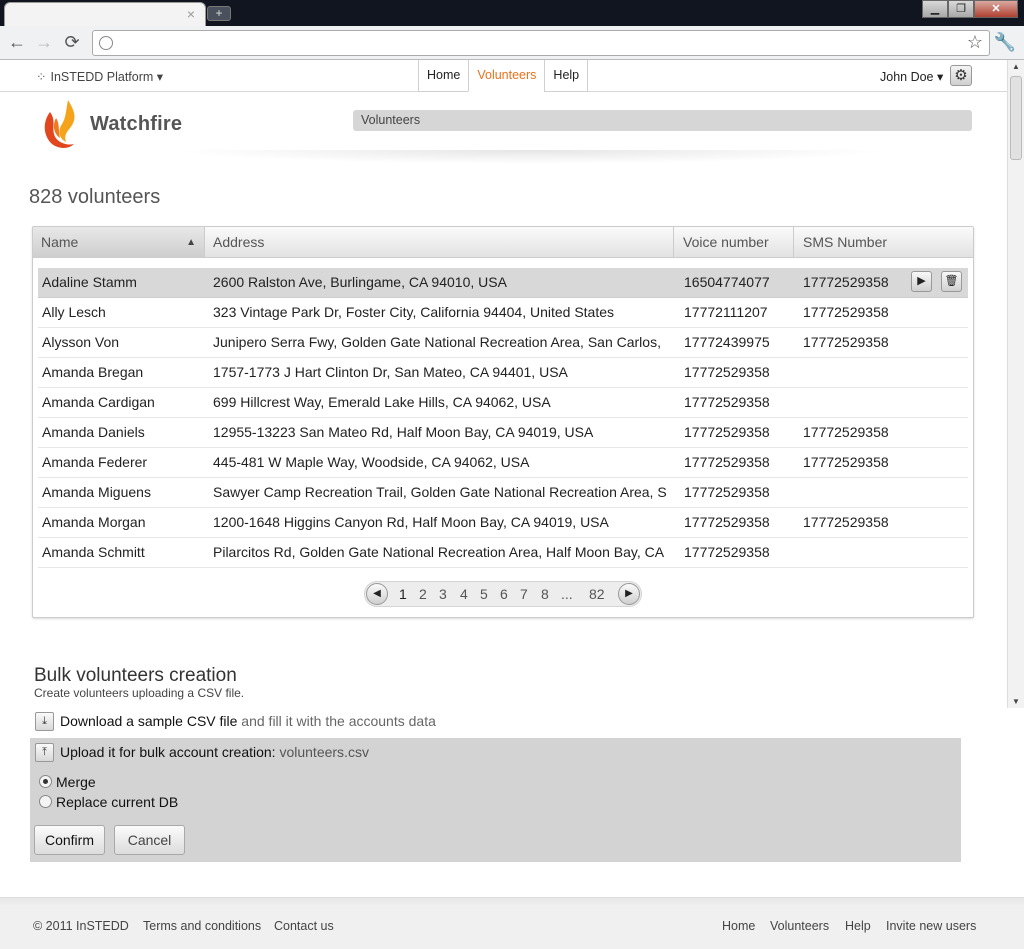 The width and height of the screenshot is (1024, 949). I want to click on page-8: 8, so click(545, 594).